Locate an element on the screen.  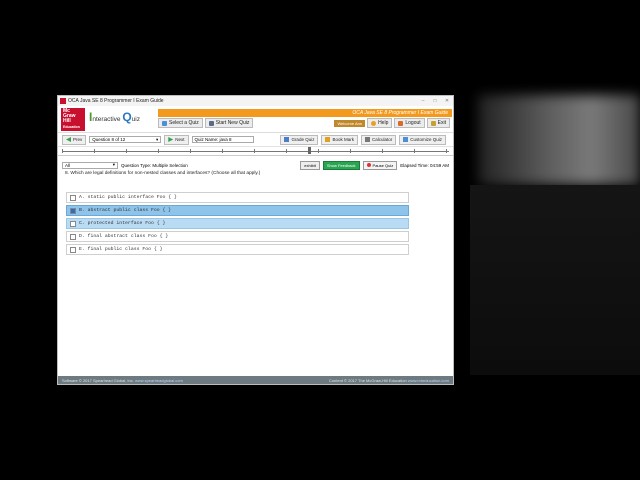
minimize-icon: – is located at coordinates (423, 101).